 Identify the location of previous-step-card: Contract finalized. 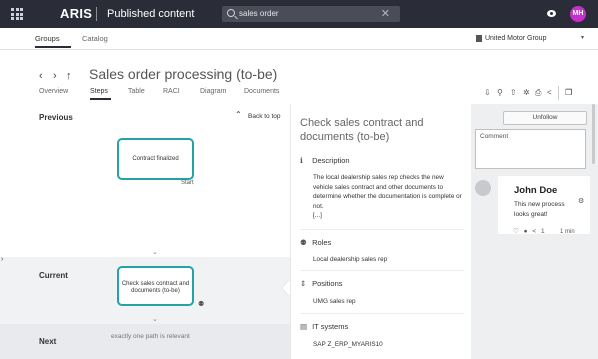
(155, 159).